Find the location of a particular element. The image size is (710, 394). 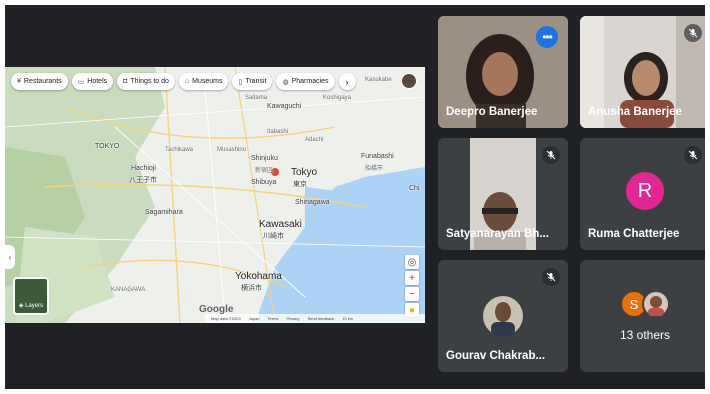

place-label: Tokyo is located at coordinates (304, 172).